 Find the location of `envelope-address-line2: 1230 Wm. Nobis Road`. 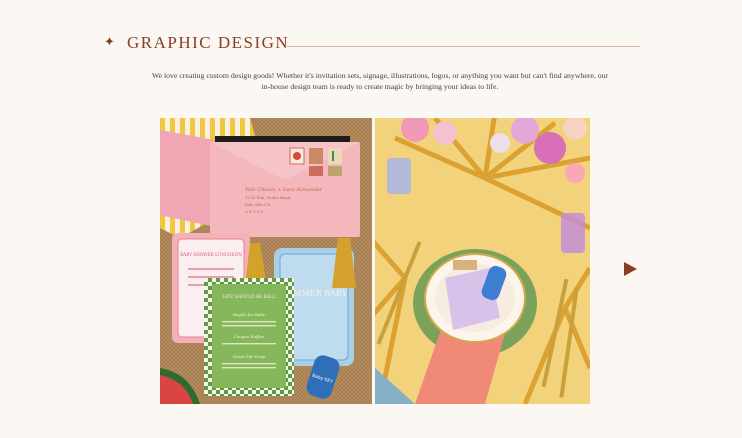

envelope-address-line2: 1230 Wm. Nobis Road is located at coordinates (268, 197).